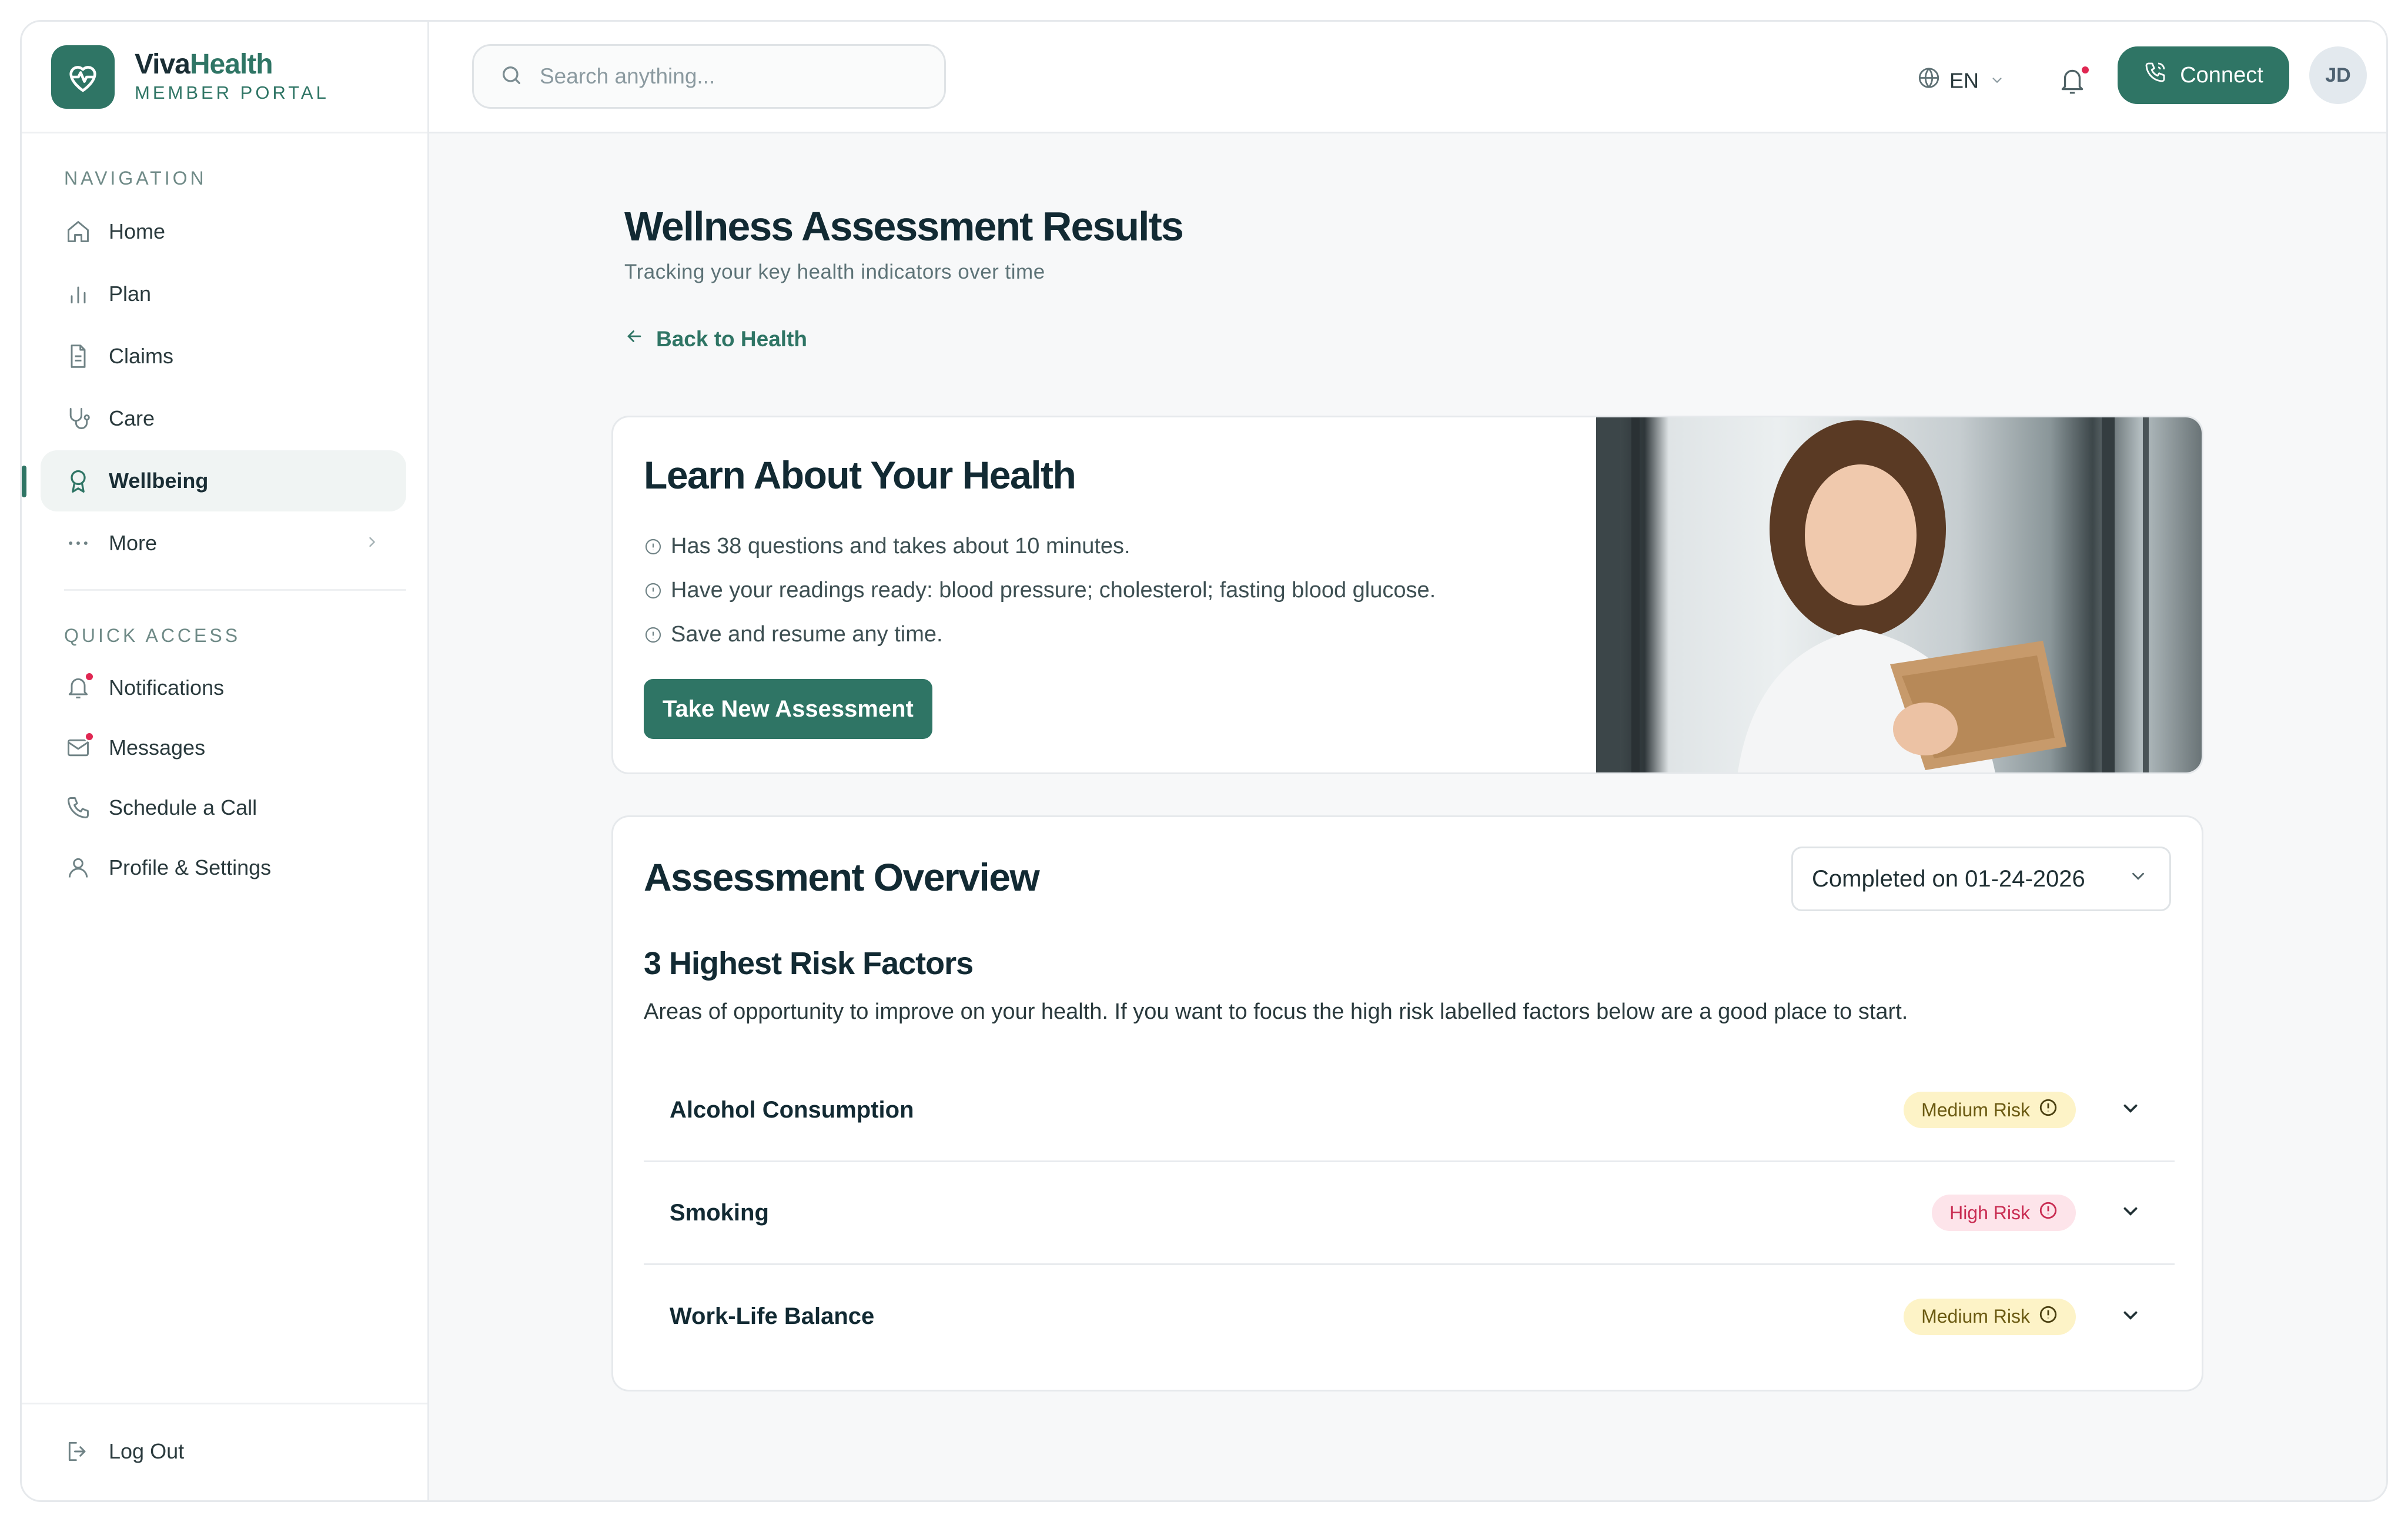 The height and width of the screenshot is (1522, 2408). What do you see at coordinates (809, 964) in the screenshot?
I see `risk-factors-title: 3 Highest Risk Factors` at bounding box center [809, 964].